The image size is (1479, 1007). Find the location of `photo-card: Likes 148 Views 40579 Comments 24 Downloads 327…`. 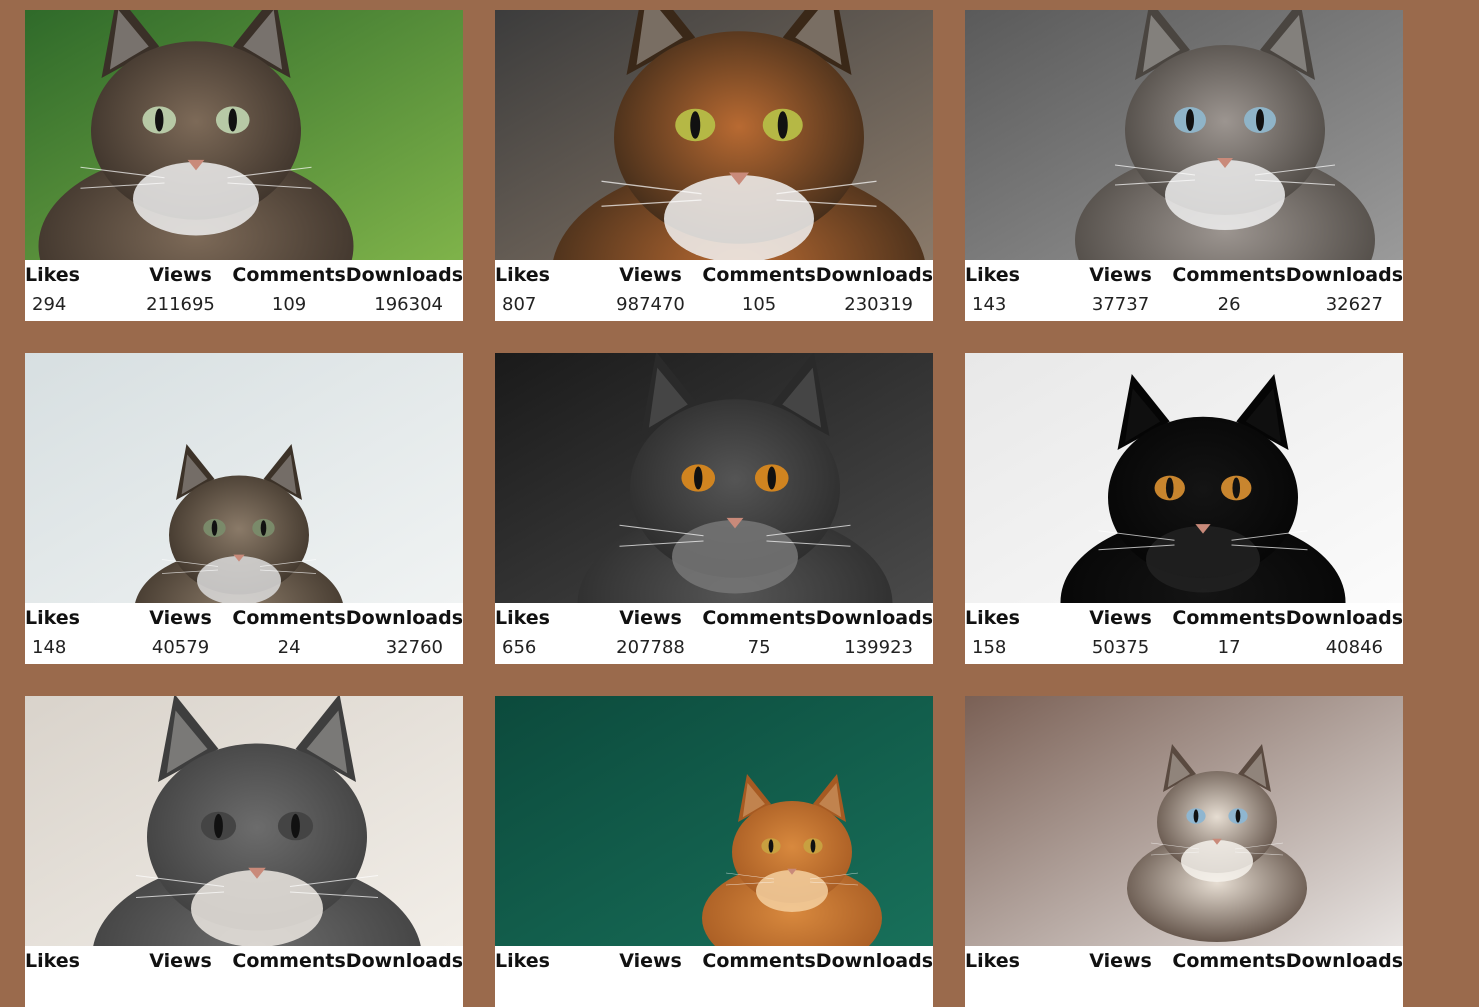

photo-card: Likes 148 Views 40579 Comments 24 Downloads 327… is located at coordinates (244, 508).